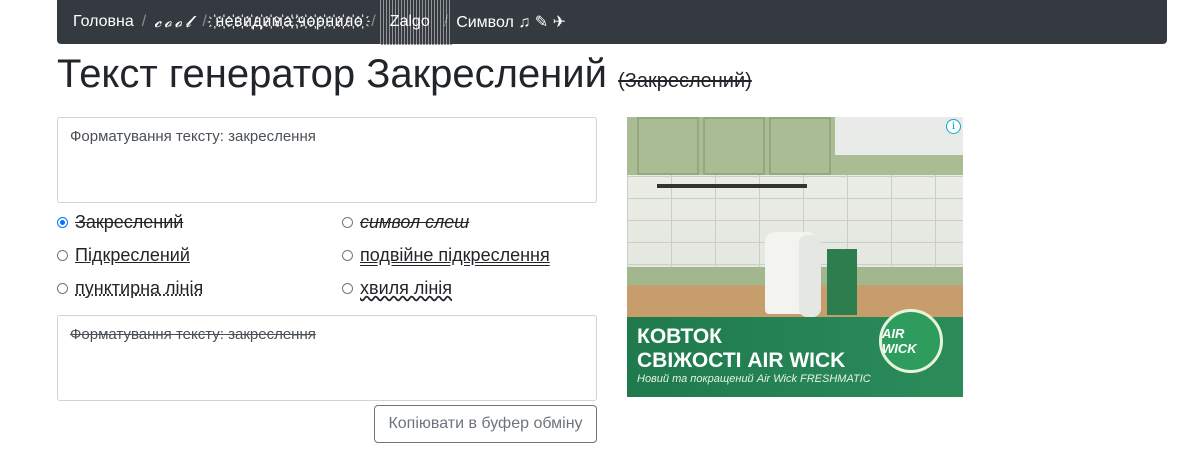  I want to click on option-double-underline: подвійне підкреслення, so click(446, 255).